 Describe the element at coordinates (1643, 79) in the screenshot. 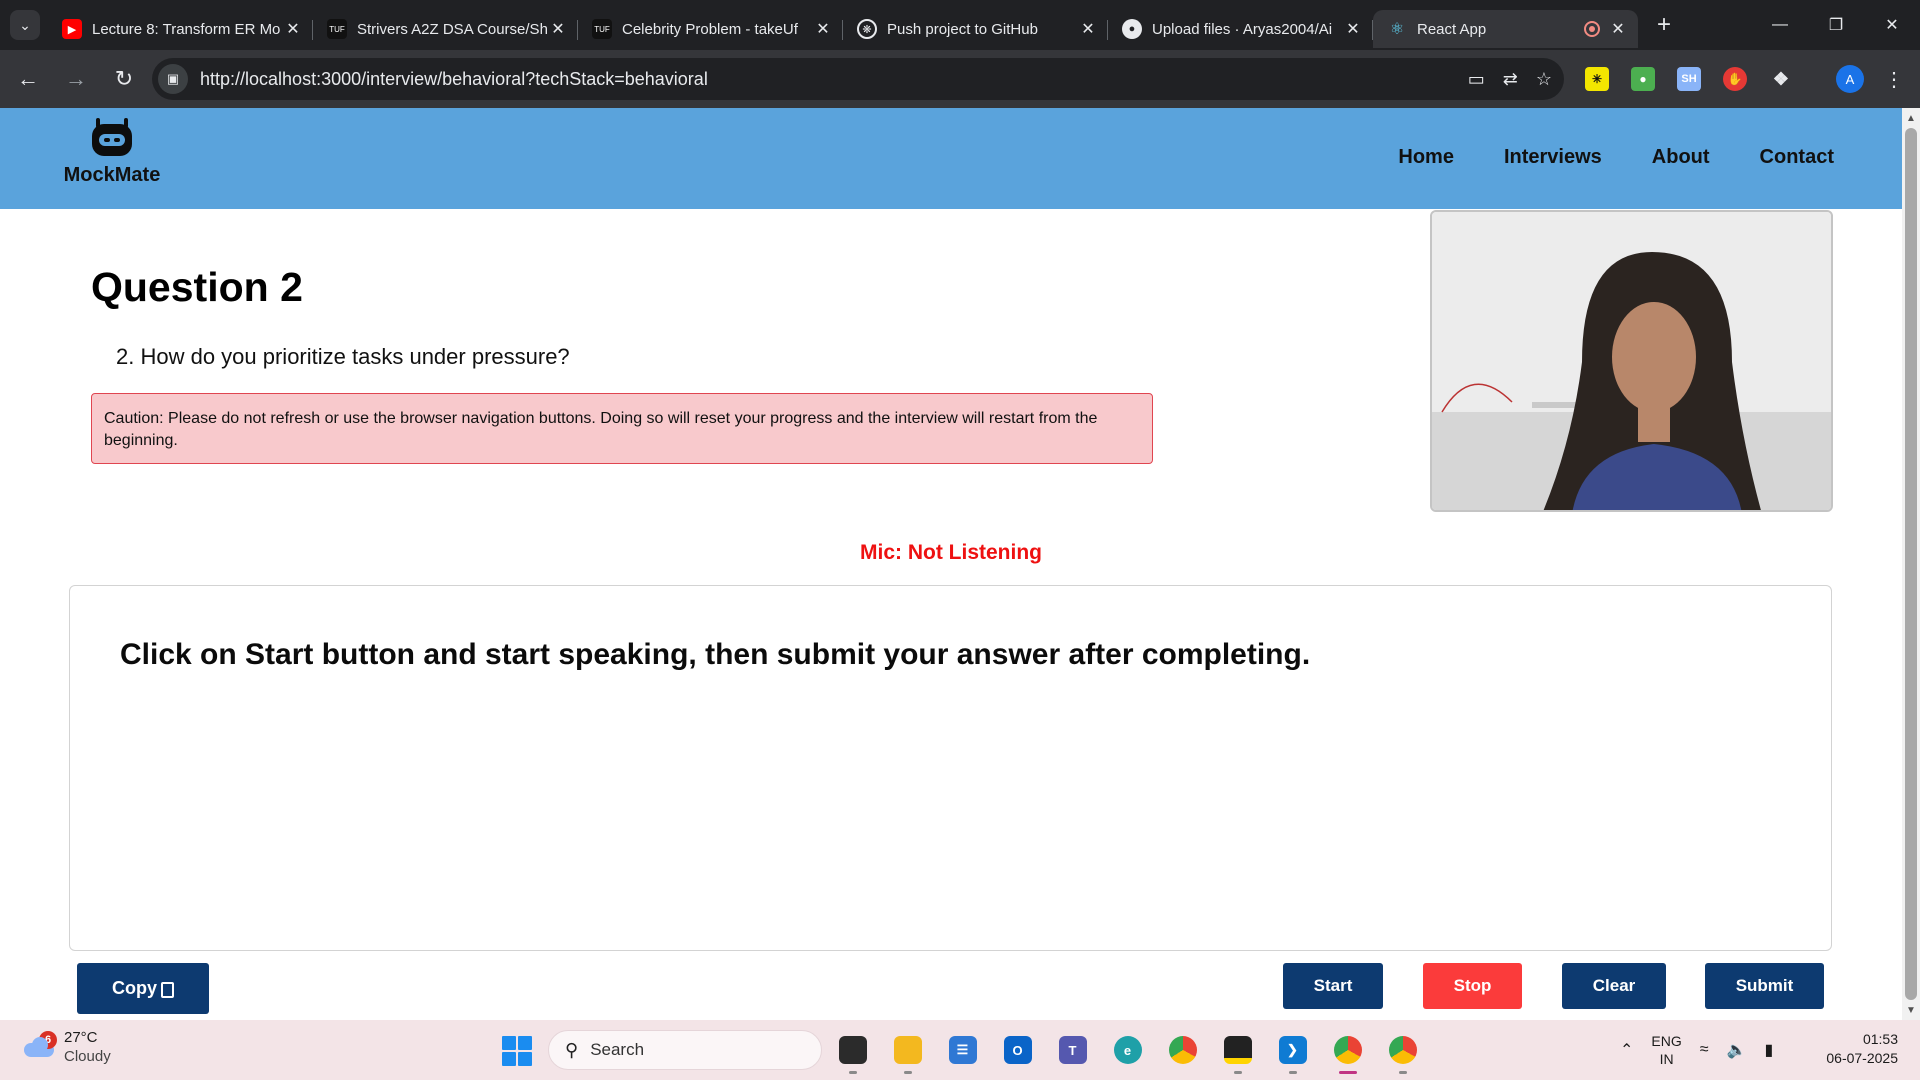

I see `extension-green-icon: ●` at that location.